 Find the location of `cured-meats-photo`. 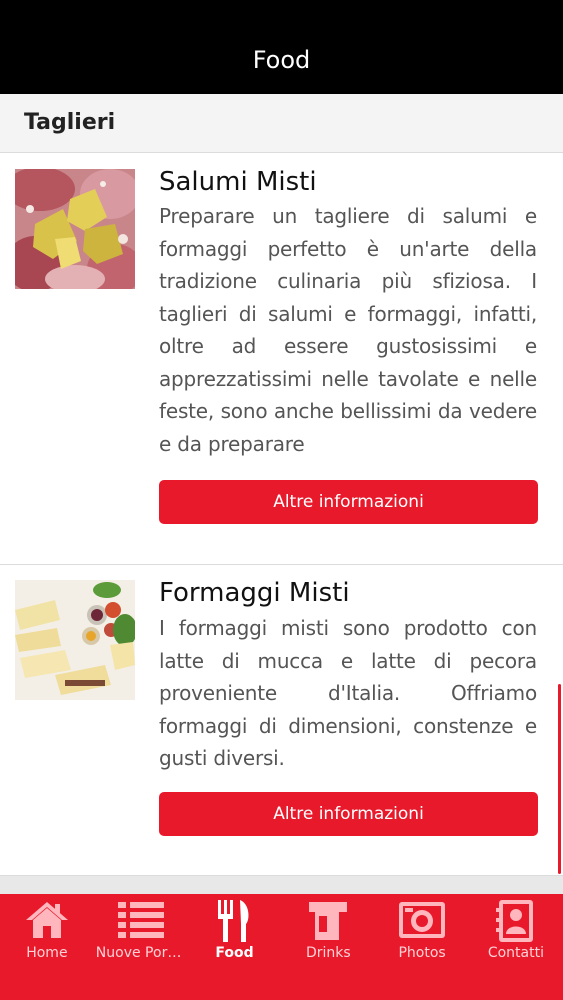

cured-meats-photo is located at coordinates (75, 229).